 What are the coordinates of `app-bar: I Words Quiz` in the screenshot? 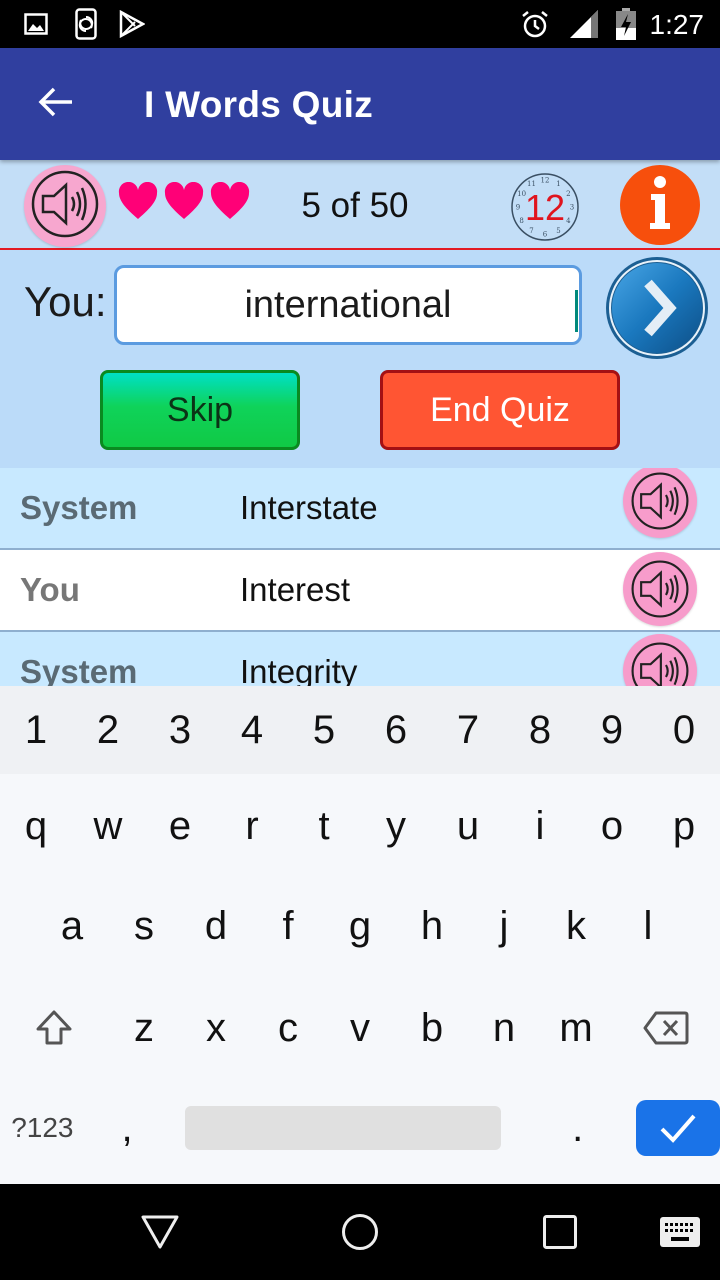 It's located at (360, 104).